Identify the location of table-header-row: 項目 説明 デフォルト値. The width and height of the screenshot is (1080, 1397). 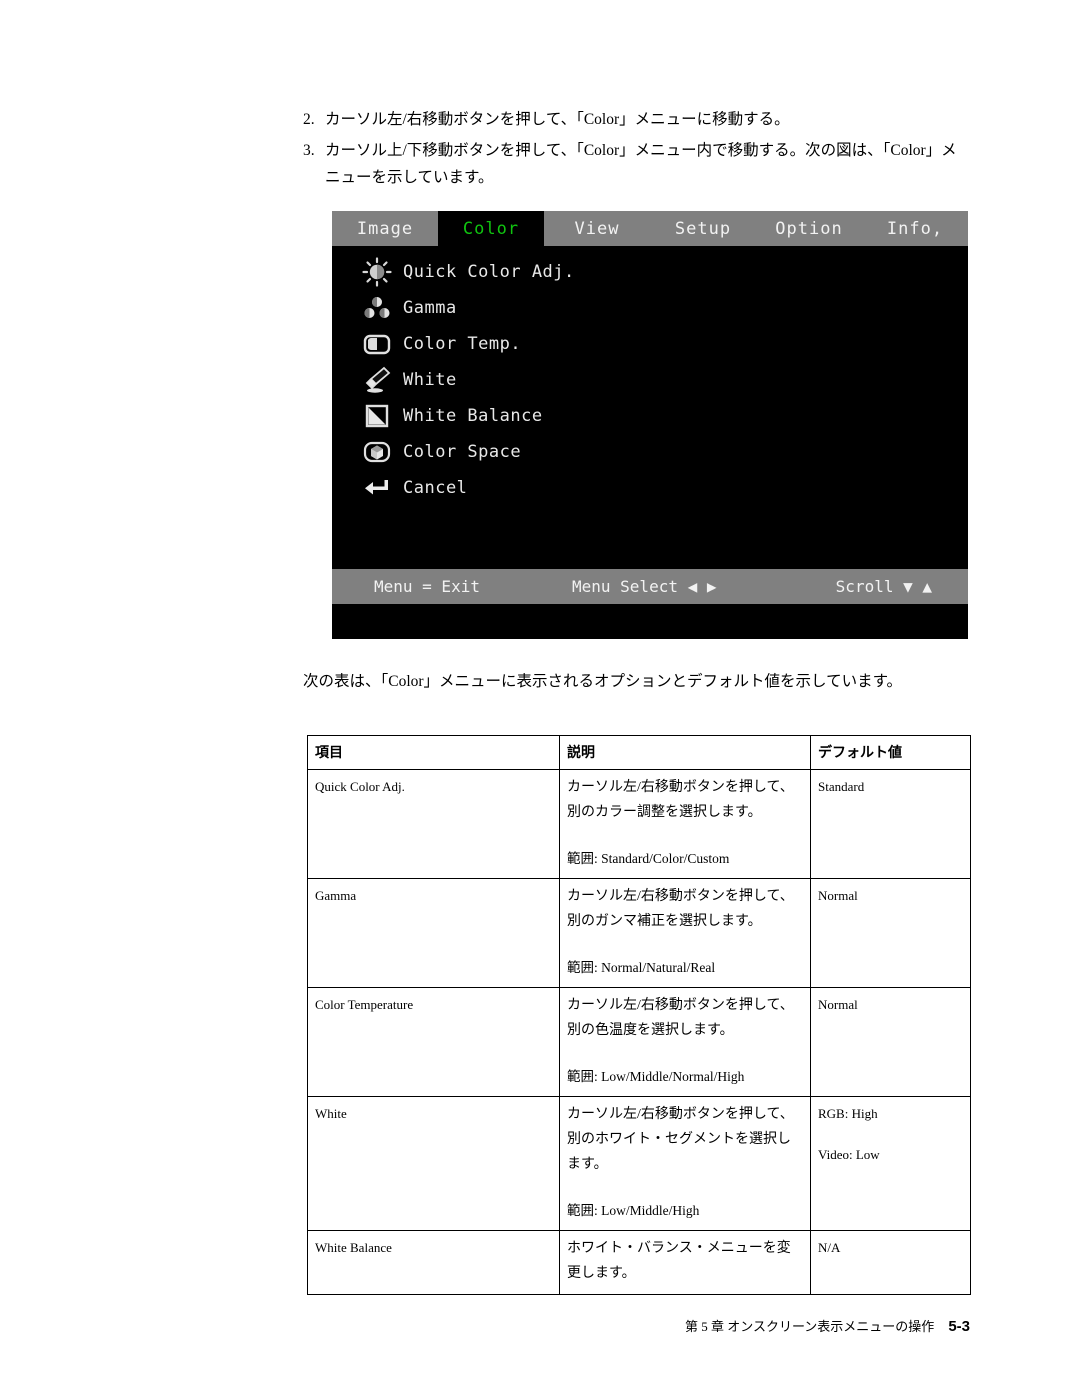
(639, 752).